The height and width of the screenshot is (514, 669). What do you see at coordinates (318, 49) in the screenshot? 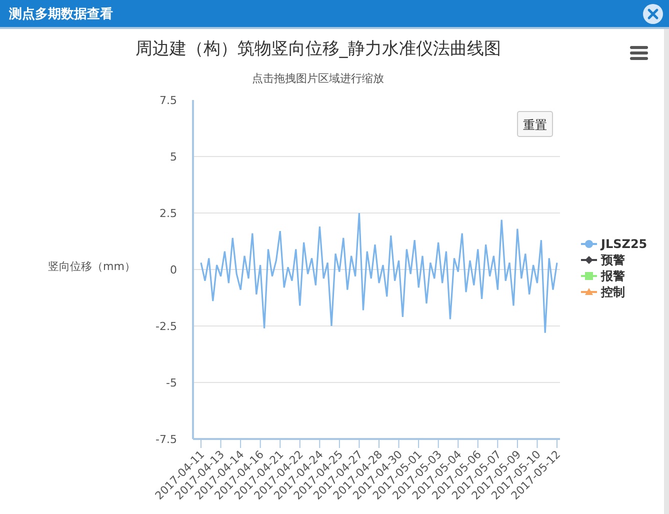
I see `chart-title: 周边建（构）筑物竖向位移_静力水准仪法曲线图` at bounding box center [318, 49].